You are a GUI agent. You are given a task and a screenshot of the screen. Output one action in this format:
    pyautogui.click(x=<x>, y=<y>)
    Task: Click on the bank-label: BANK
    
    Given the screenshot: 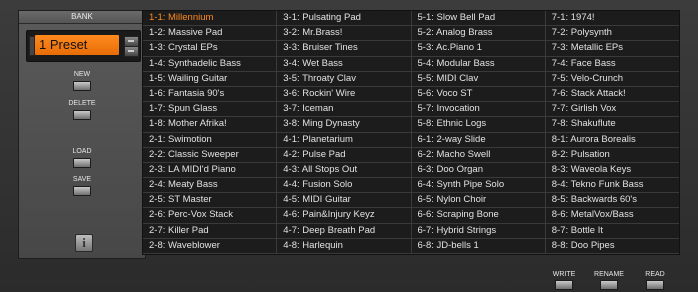 What is the action you would take?
    pyautogui.click(x=82, y=17)
    